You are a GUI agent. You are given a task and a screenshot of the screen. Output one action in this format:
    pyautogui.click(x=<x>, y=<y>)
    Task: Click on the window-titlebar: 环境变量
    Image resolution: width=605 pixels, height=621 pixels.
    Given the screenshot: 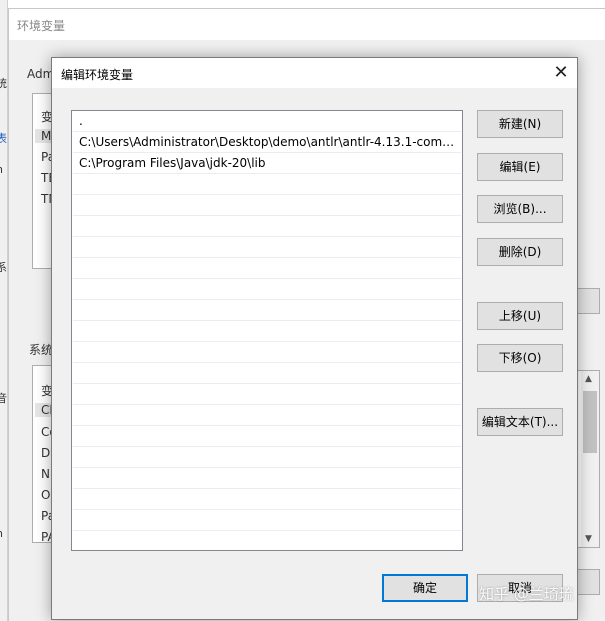 What is the action you would take?
    pyautogui.click(x=307, y=24)
    